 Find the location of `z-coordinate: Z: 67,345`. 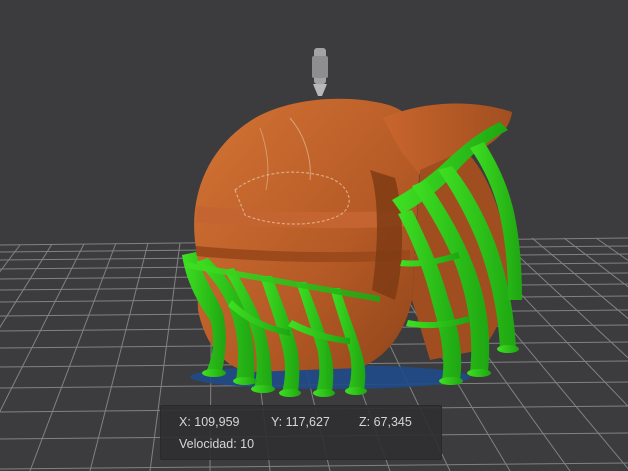

z-coordinate: Z: 67,345 is located at coordinates (385, 422).